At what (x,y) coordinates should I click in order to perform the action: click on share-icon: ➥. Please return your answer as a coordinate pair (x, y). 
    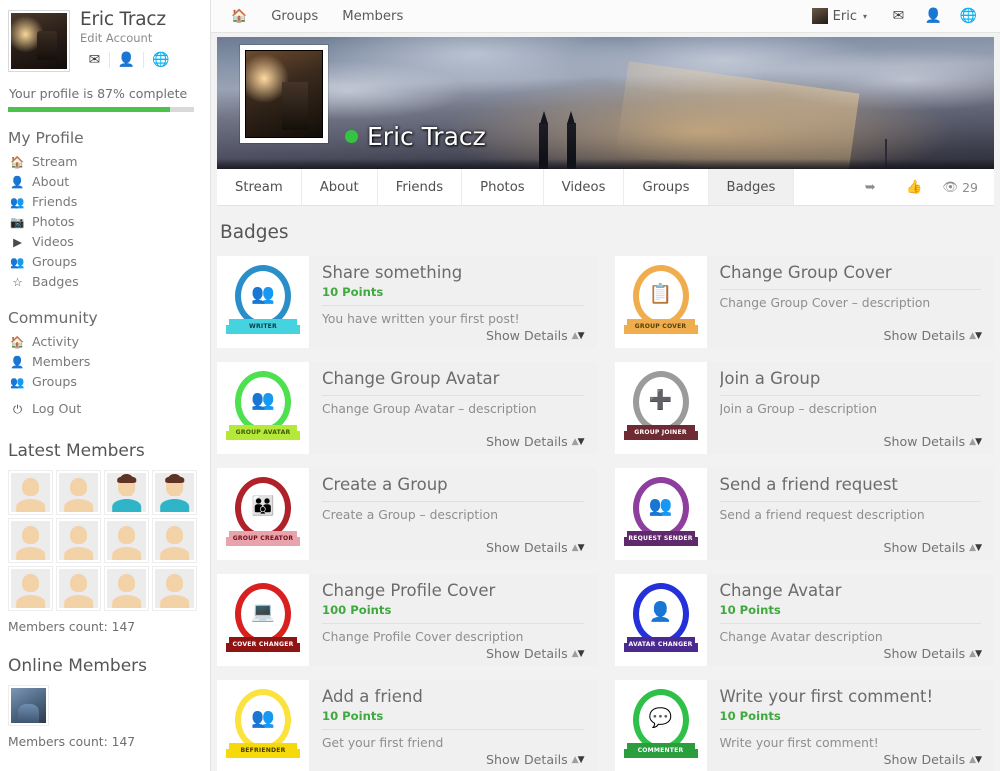
    Looking at the image, I should click on (870, 187).